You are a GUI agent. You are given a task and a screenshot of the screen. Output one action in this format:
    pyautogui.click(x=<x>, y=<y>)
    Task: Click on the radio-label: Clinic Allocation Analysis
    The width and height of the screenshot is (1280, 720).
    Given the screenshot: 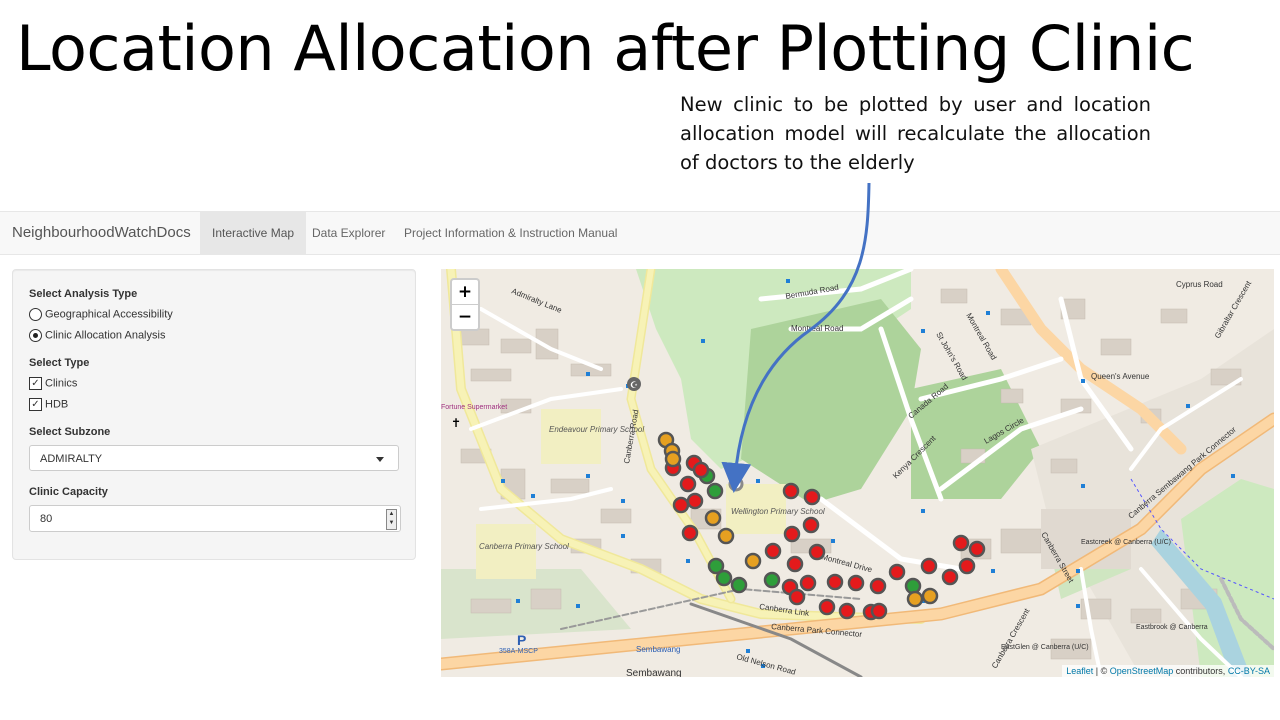 What is the action you would take?
    pyautogui.click(x=105, y=335)
    